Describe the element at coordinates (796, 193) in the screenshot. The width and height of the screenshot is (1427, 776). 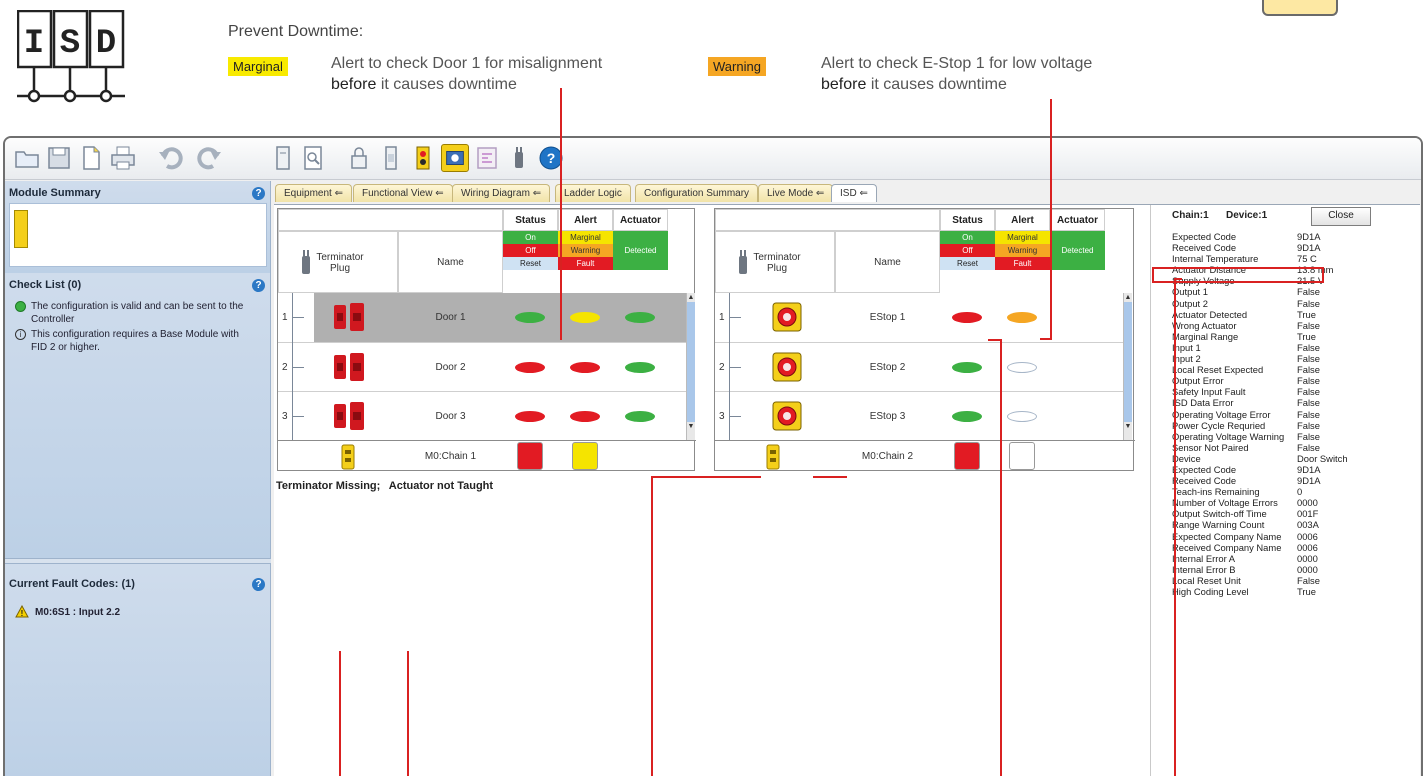
I see `tab-live-mode: Live Mode ⇐` at that location.